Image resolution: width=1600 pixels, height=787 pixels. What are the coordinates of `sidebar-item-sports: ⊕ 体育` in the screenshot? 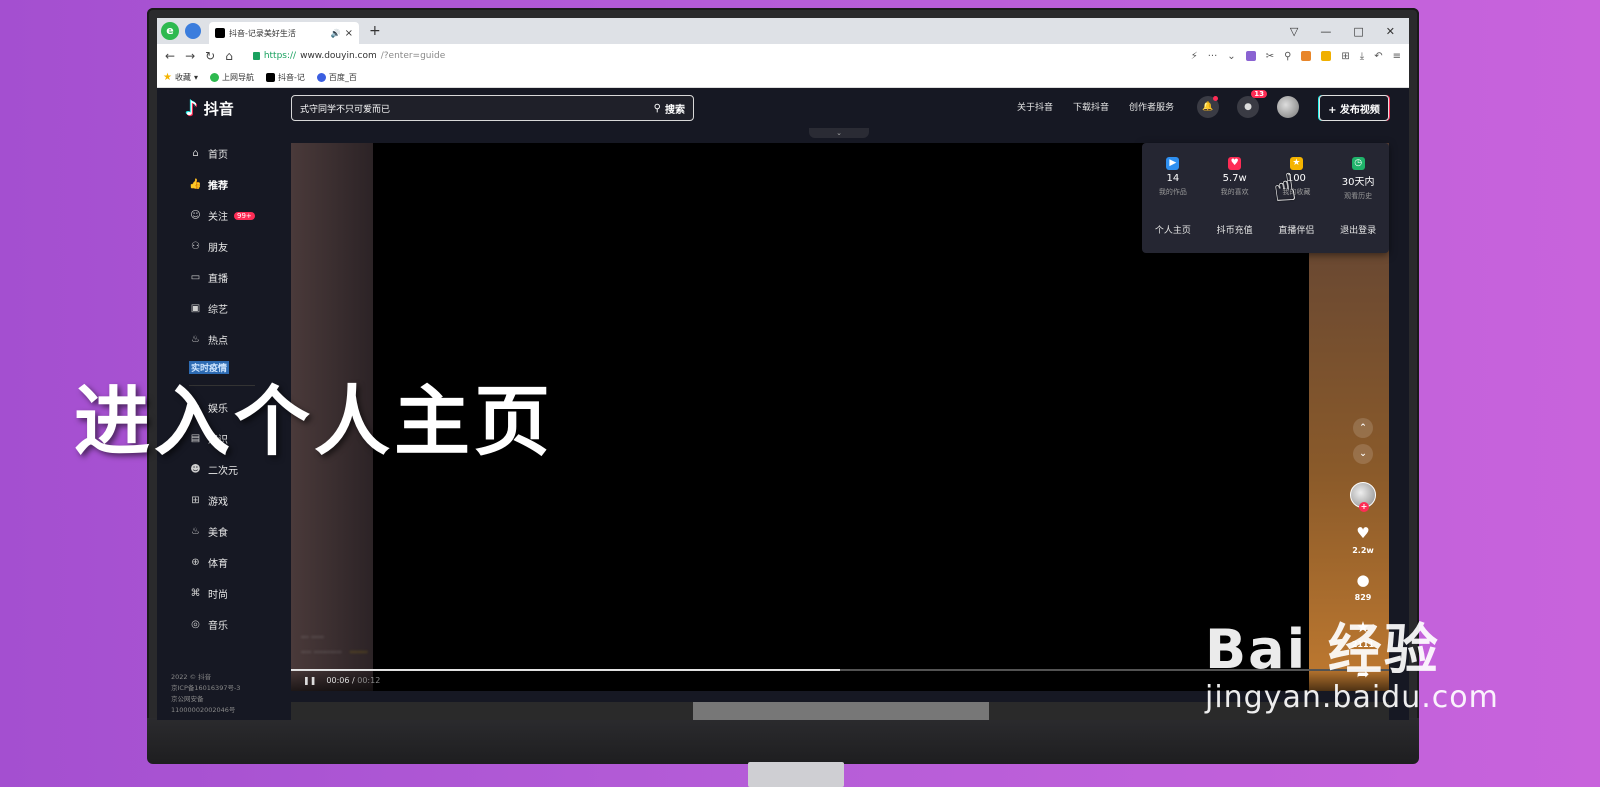 It's located at (214, 562).